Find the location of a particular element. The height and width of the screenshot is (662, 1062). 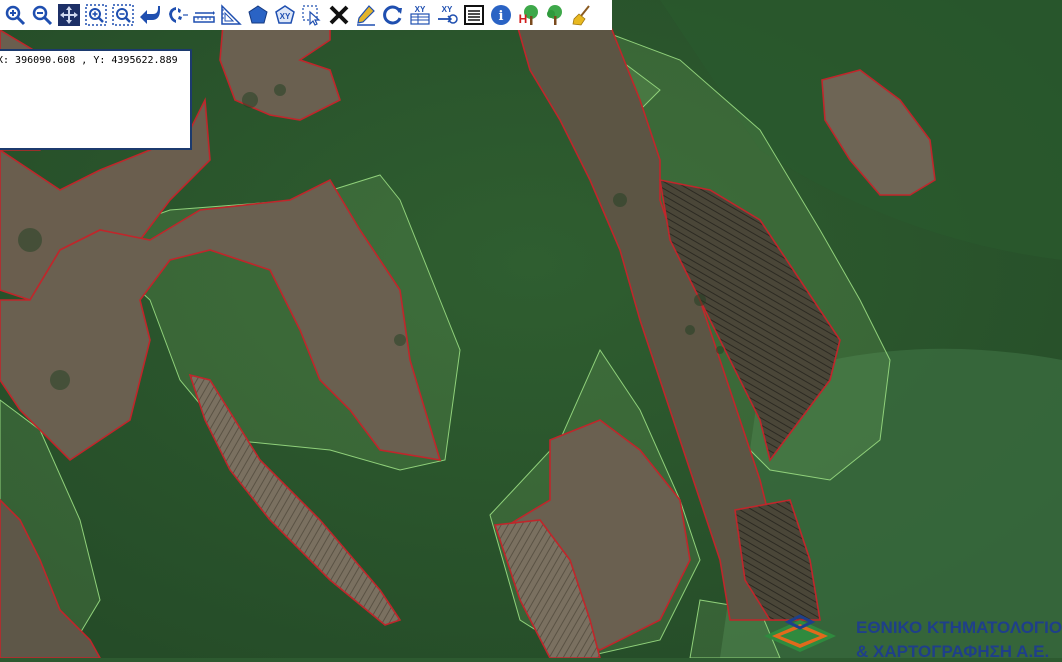

pencil-icon is located at coordinates (365, 15).